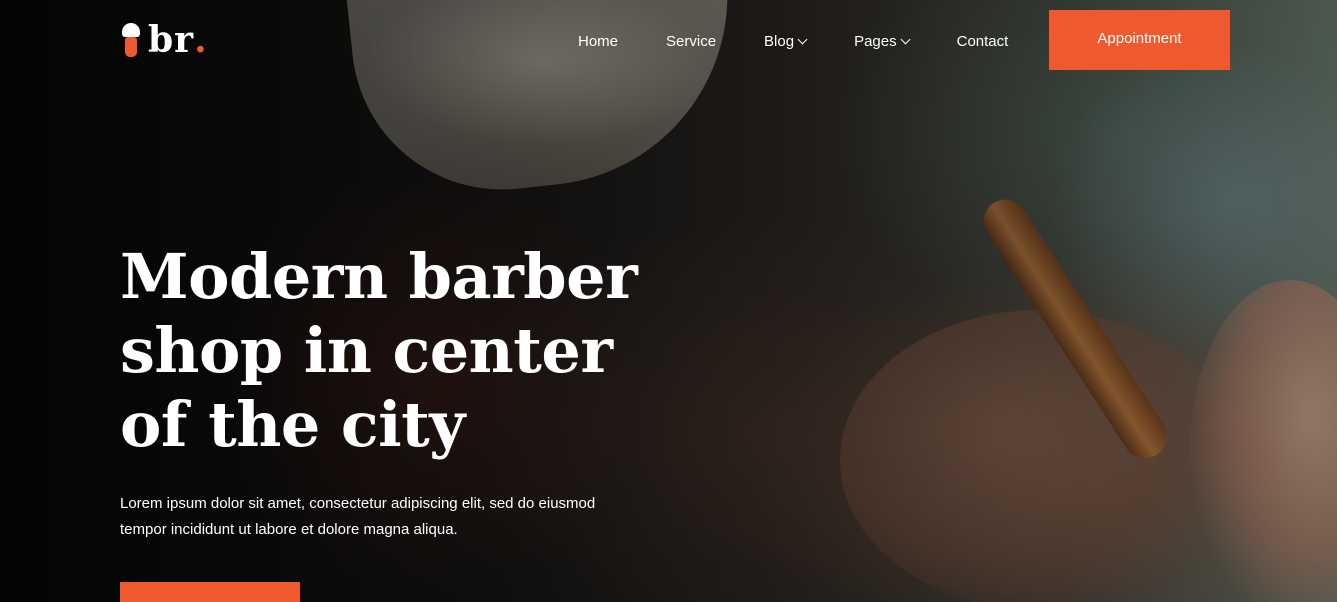 The width and height of the screenshot is (1337, 602). I want to click on hero-headline-line: of the city, so click(292, 424).